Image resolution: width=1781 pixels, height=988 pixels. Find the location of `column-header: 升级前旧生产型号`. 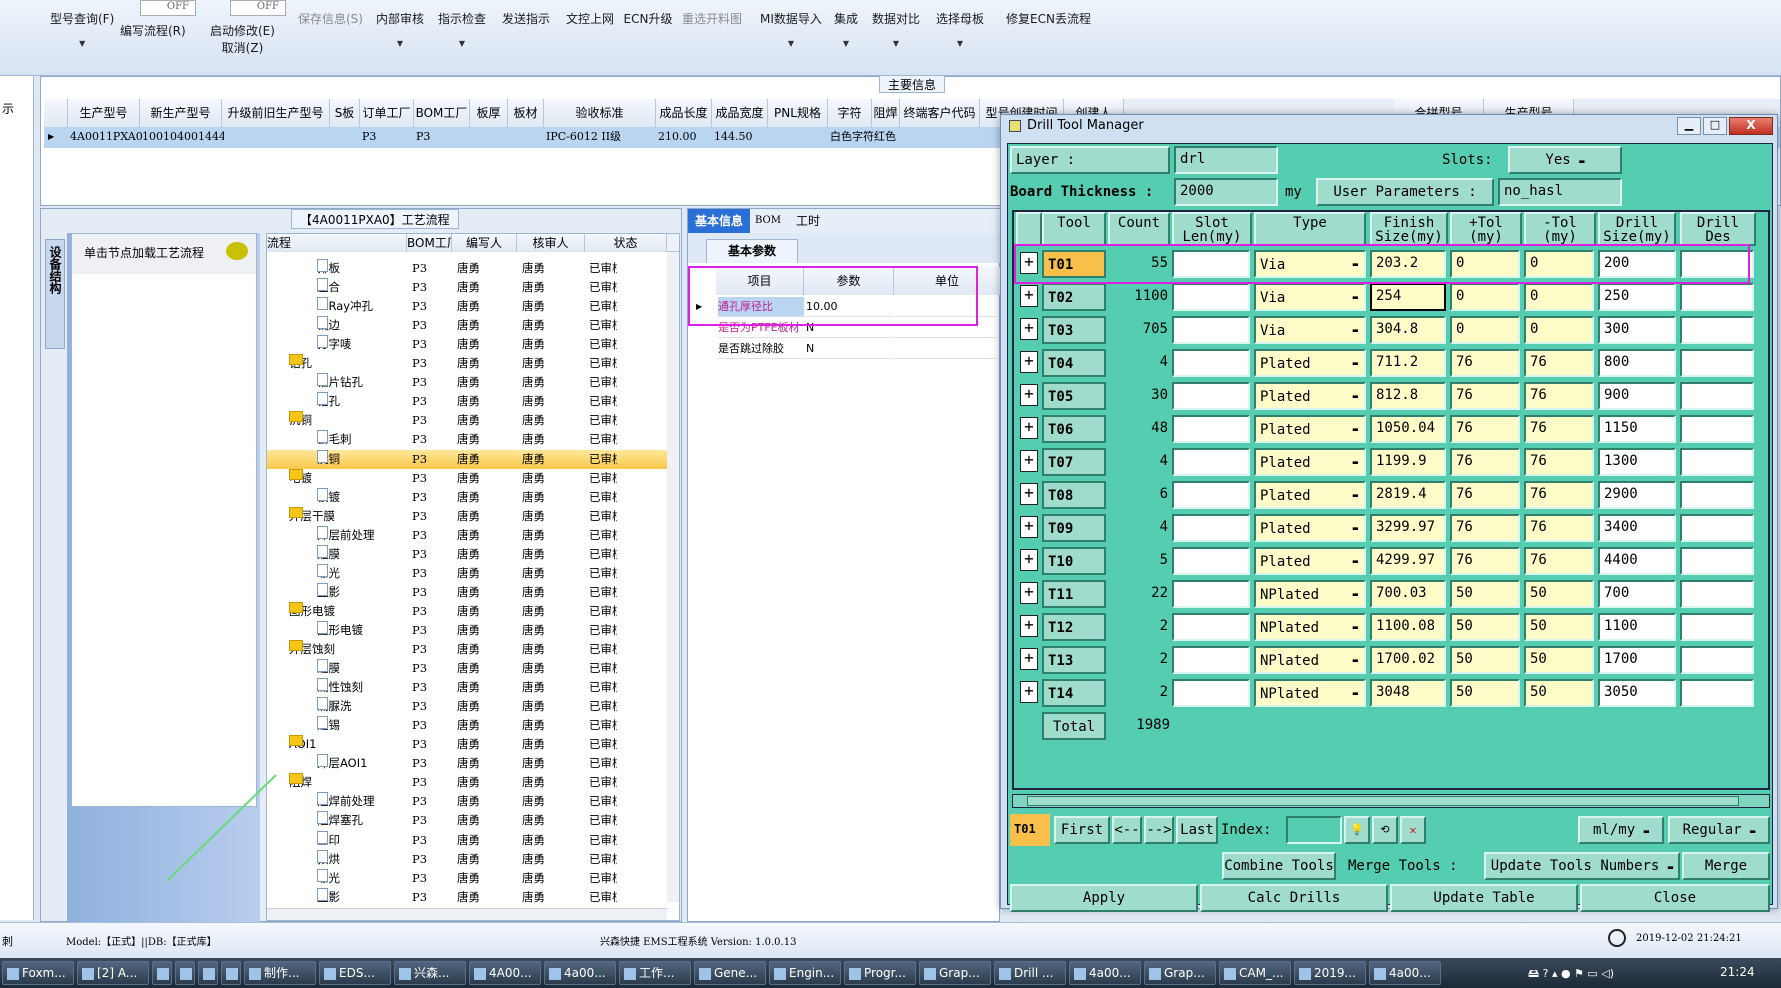

column-header: 升级前旧生产型号 is located at coordinates (276, 113).